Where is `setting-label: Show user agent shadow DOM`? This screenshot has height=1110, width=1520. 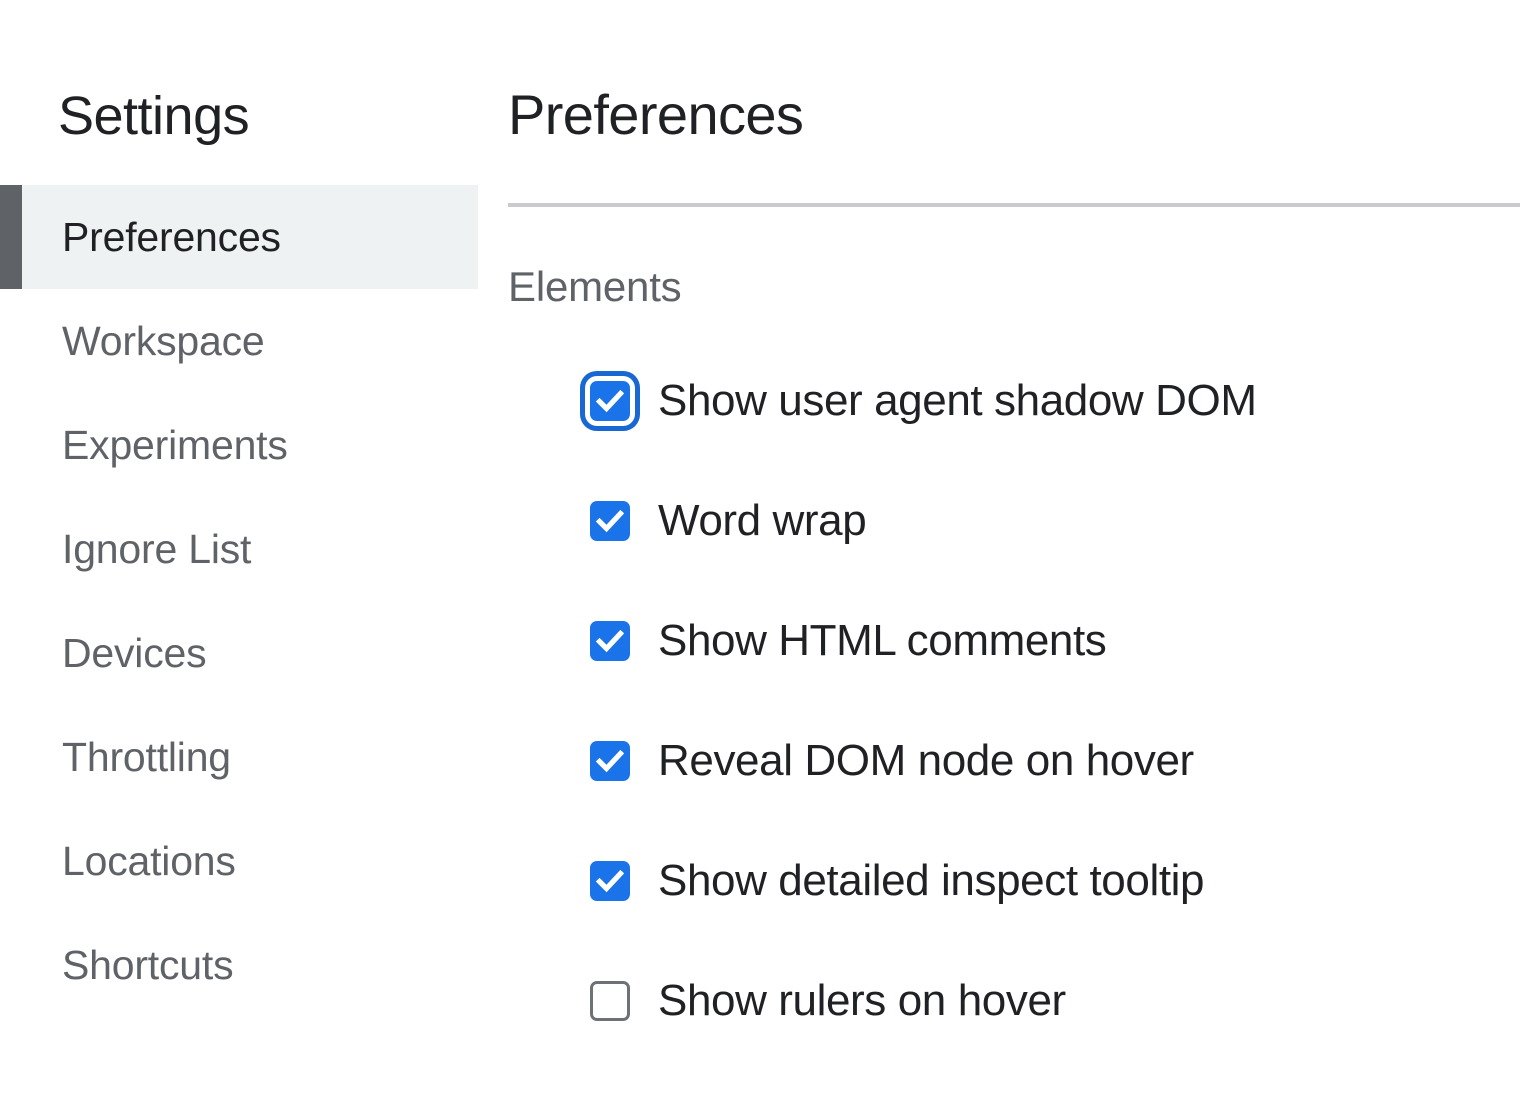
setting-label: Show user agent shadow DOM is located at coordinates (957, 400).